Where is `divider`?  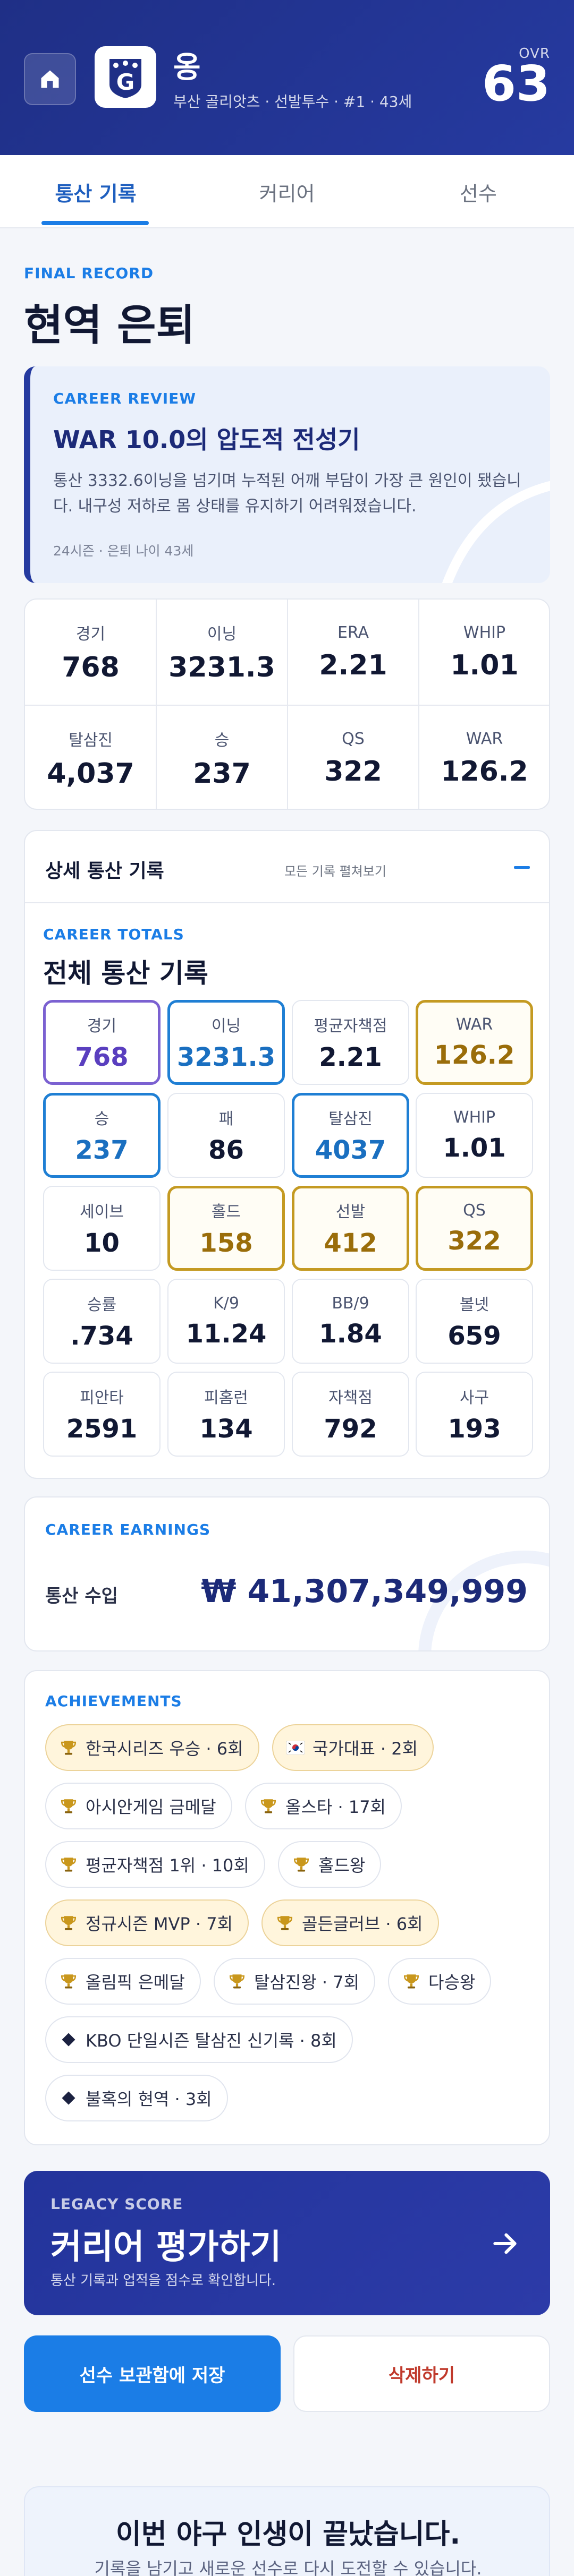
divider is located at coordinates (287, 706).